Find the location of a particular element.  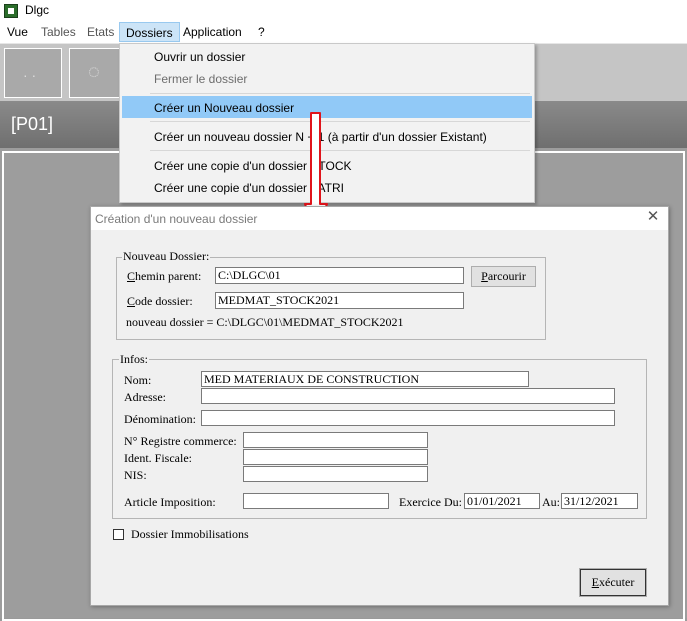

nis-label: NIS: is located at coordinates (135, 475).